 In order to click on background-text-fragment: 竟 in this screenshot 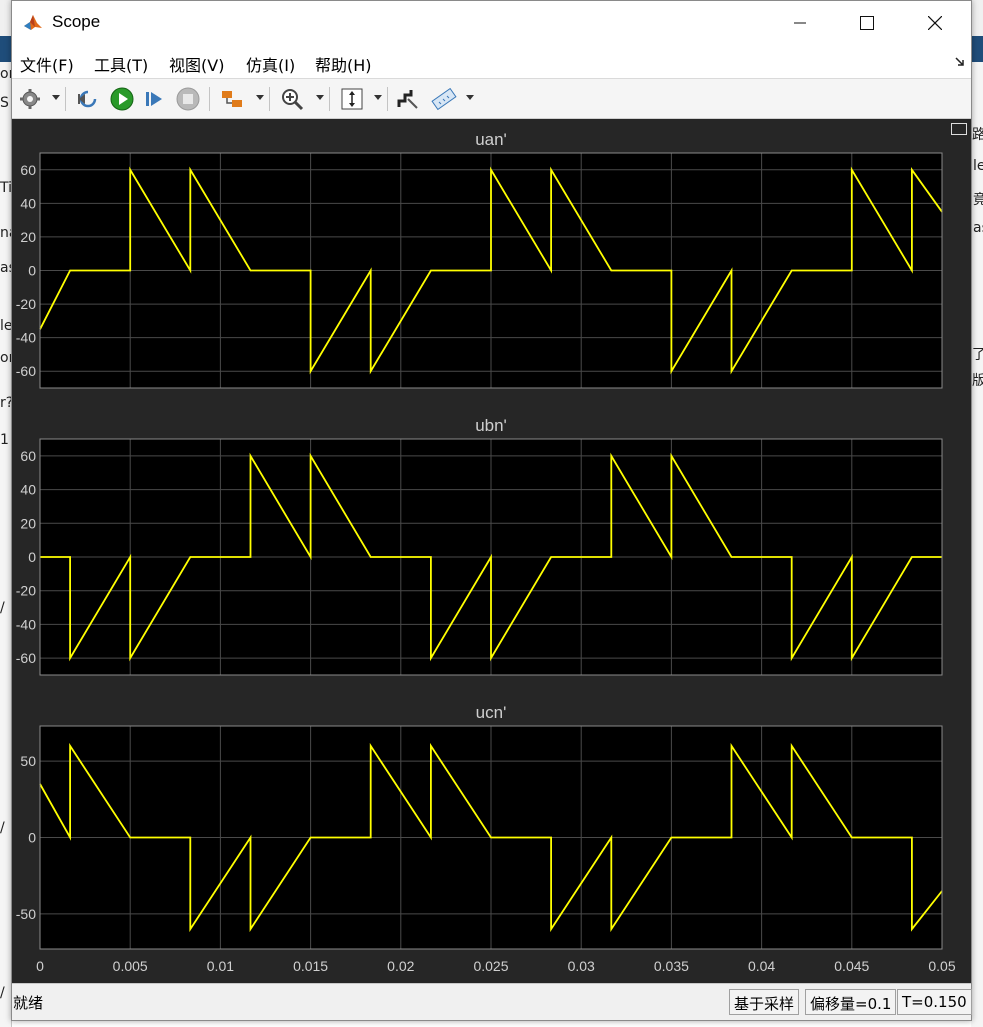, I will do `click(978, 200)`.